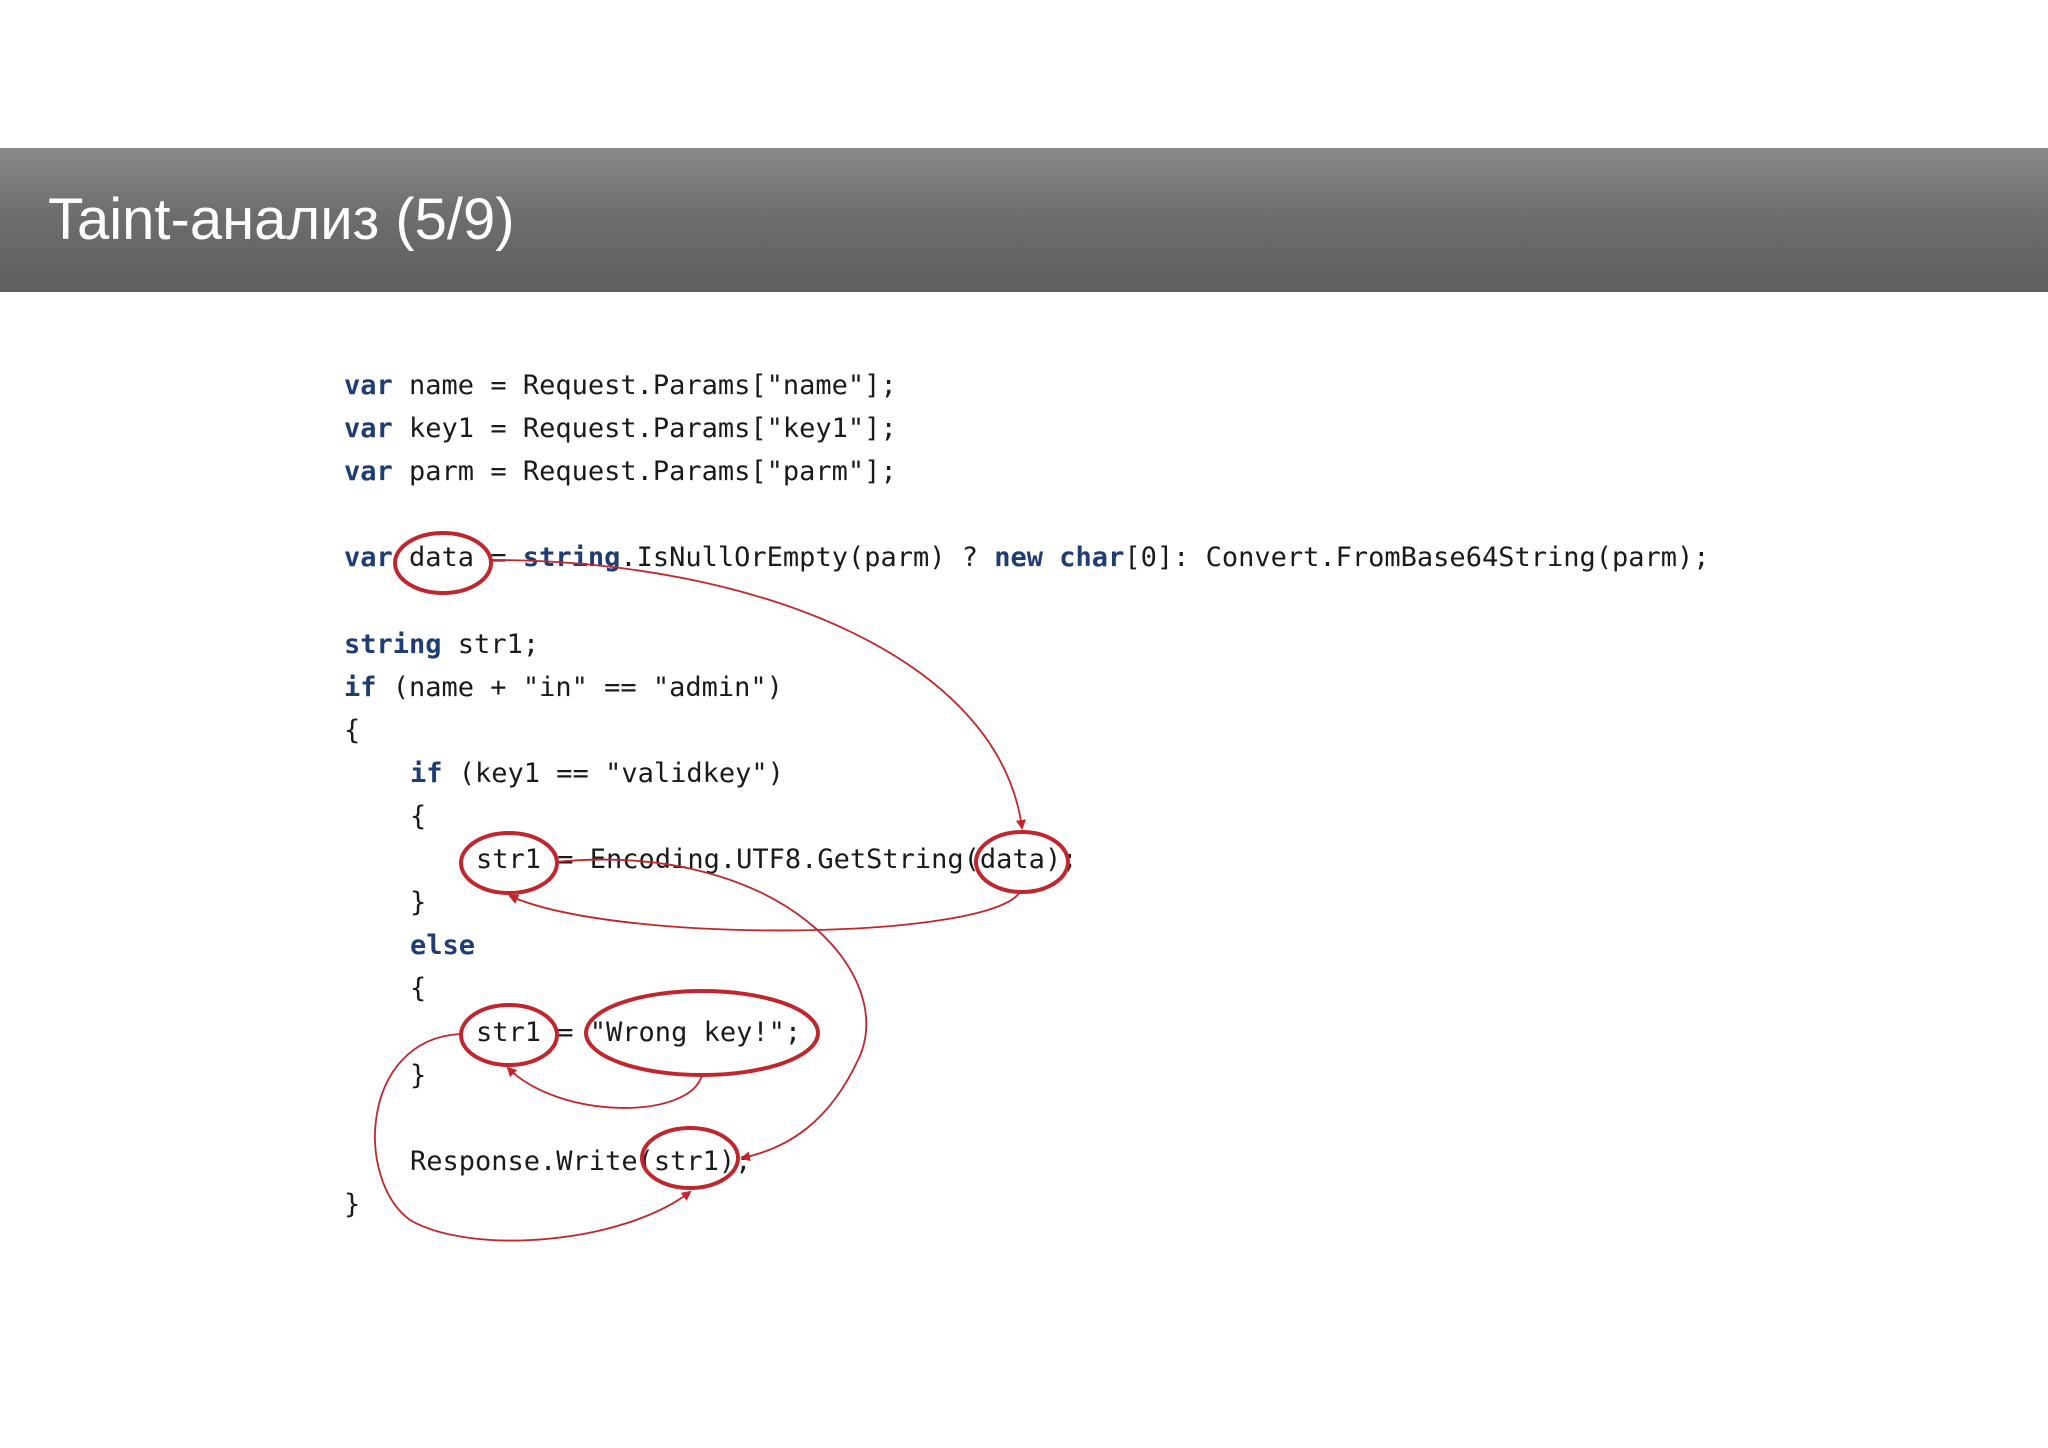 This screenshot has height=1448, width=2048. I want to click on flow-arrow-data-to-getstring, so click(757, 694).